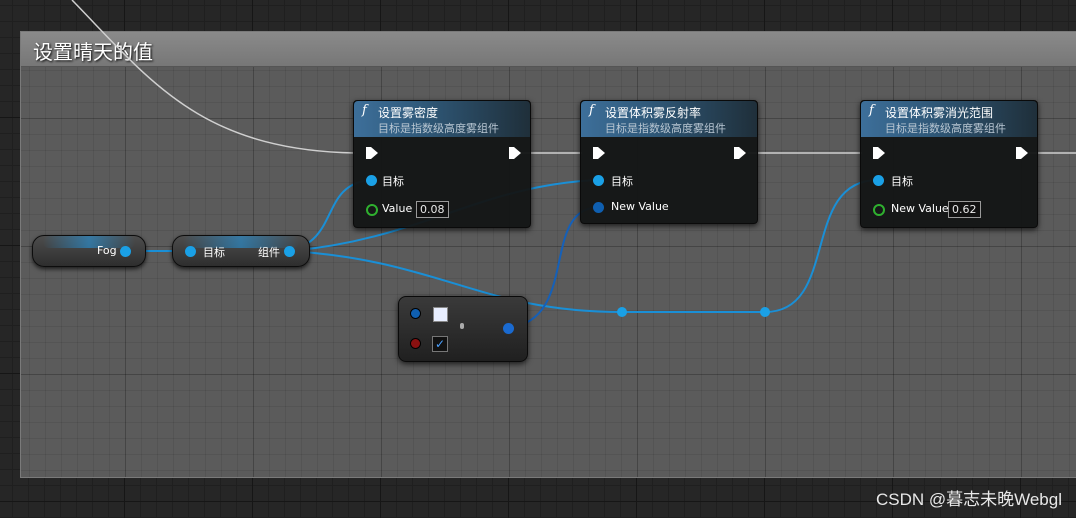  I want to click on make-color-node: ✓, so click(463, 329).